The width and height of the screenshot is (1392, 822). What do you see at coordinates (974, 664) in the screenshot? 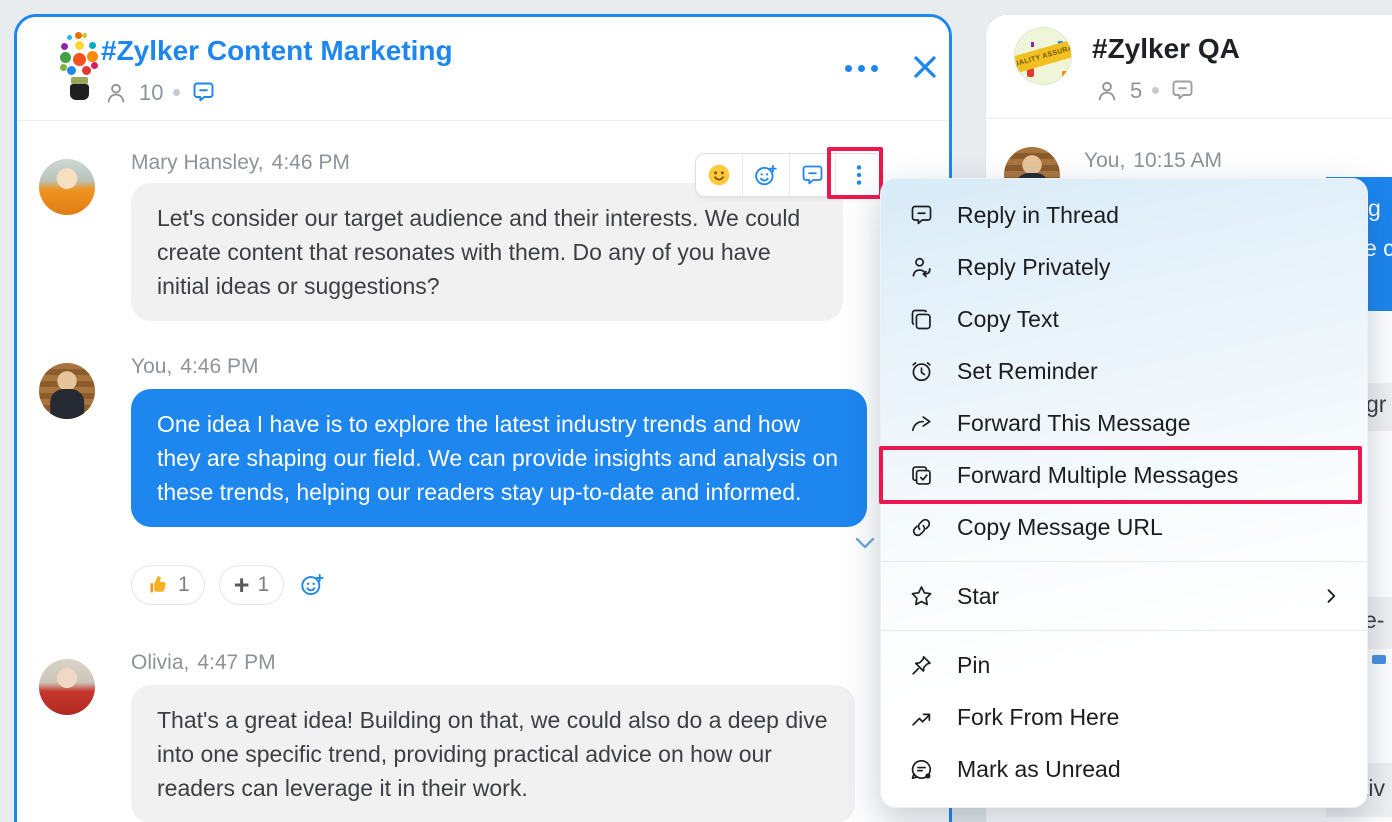
I see `menu-item-label: Pin` at bounding box center [974, 664].